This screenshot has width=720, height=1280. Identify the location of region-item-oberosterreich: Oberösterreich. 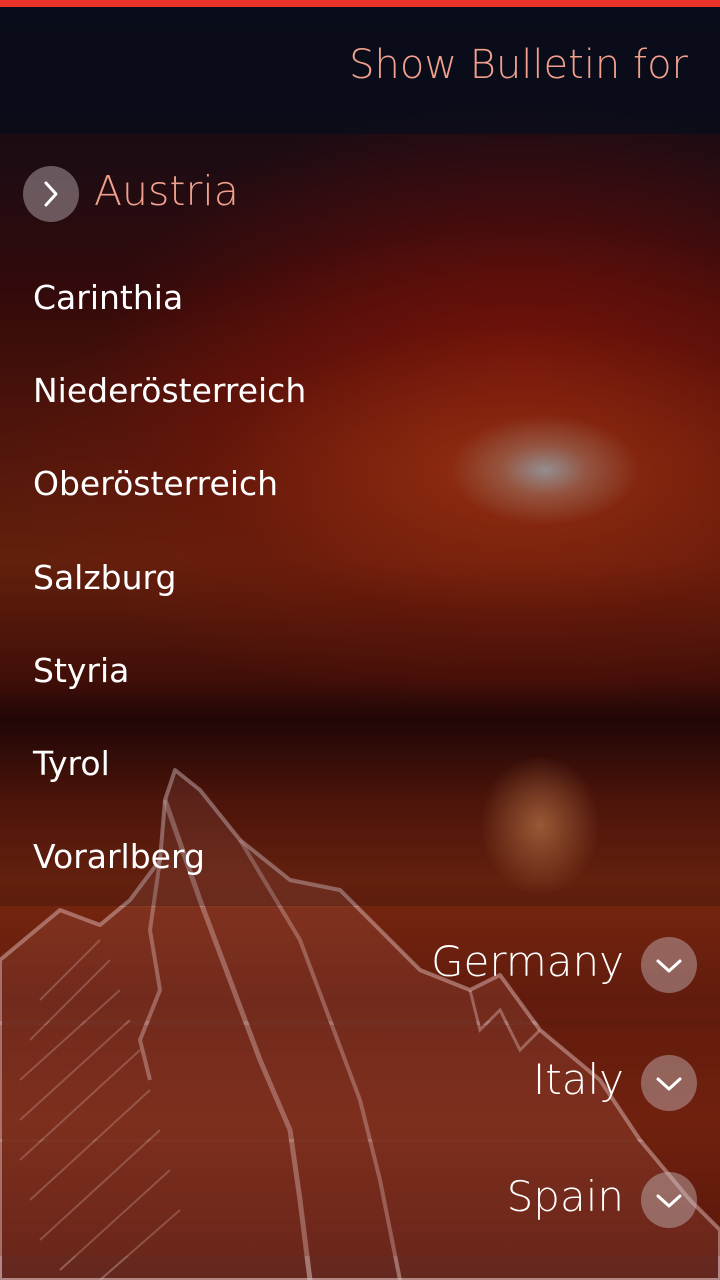
(360, 486).